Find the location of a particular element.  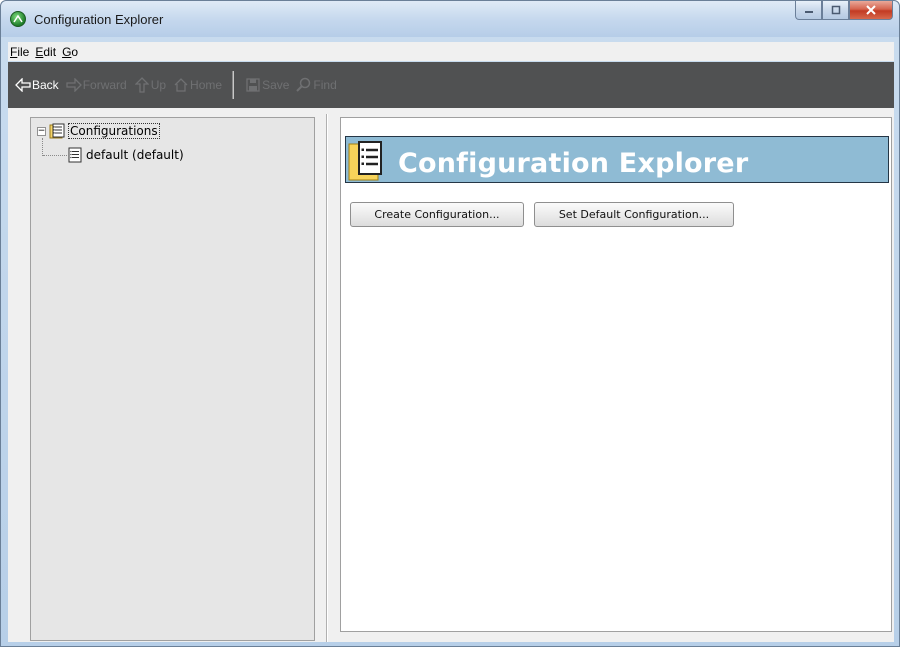

save-disk-icon is located at coordinates (253, 85).